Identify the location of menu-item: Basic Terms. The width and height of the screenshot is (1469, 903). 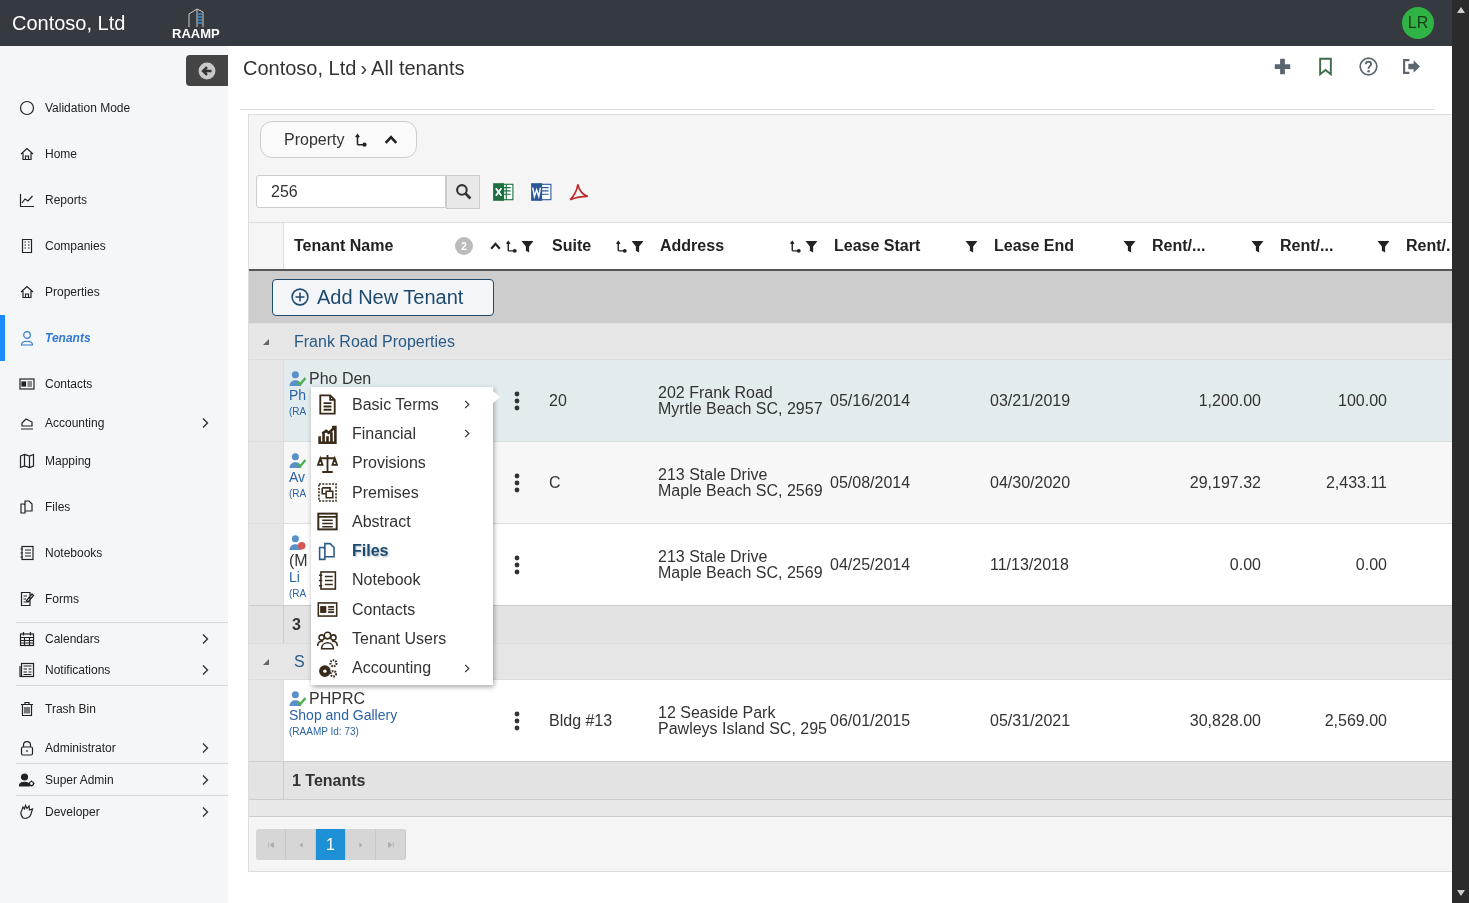
(402, 405).